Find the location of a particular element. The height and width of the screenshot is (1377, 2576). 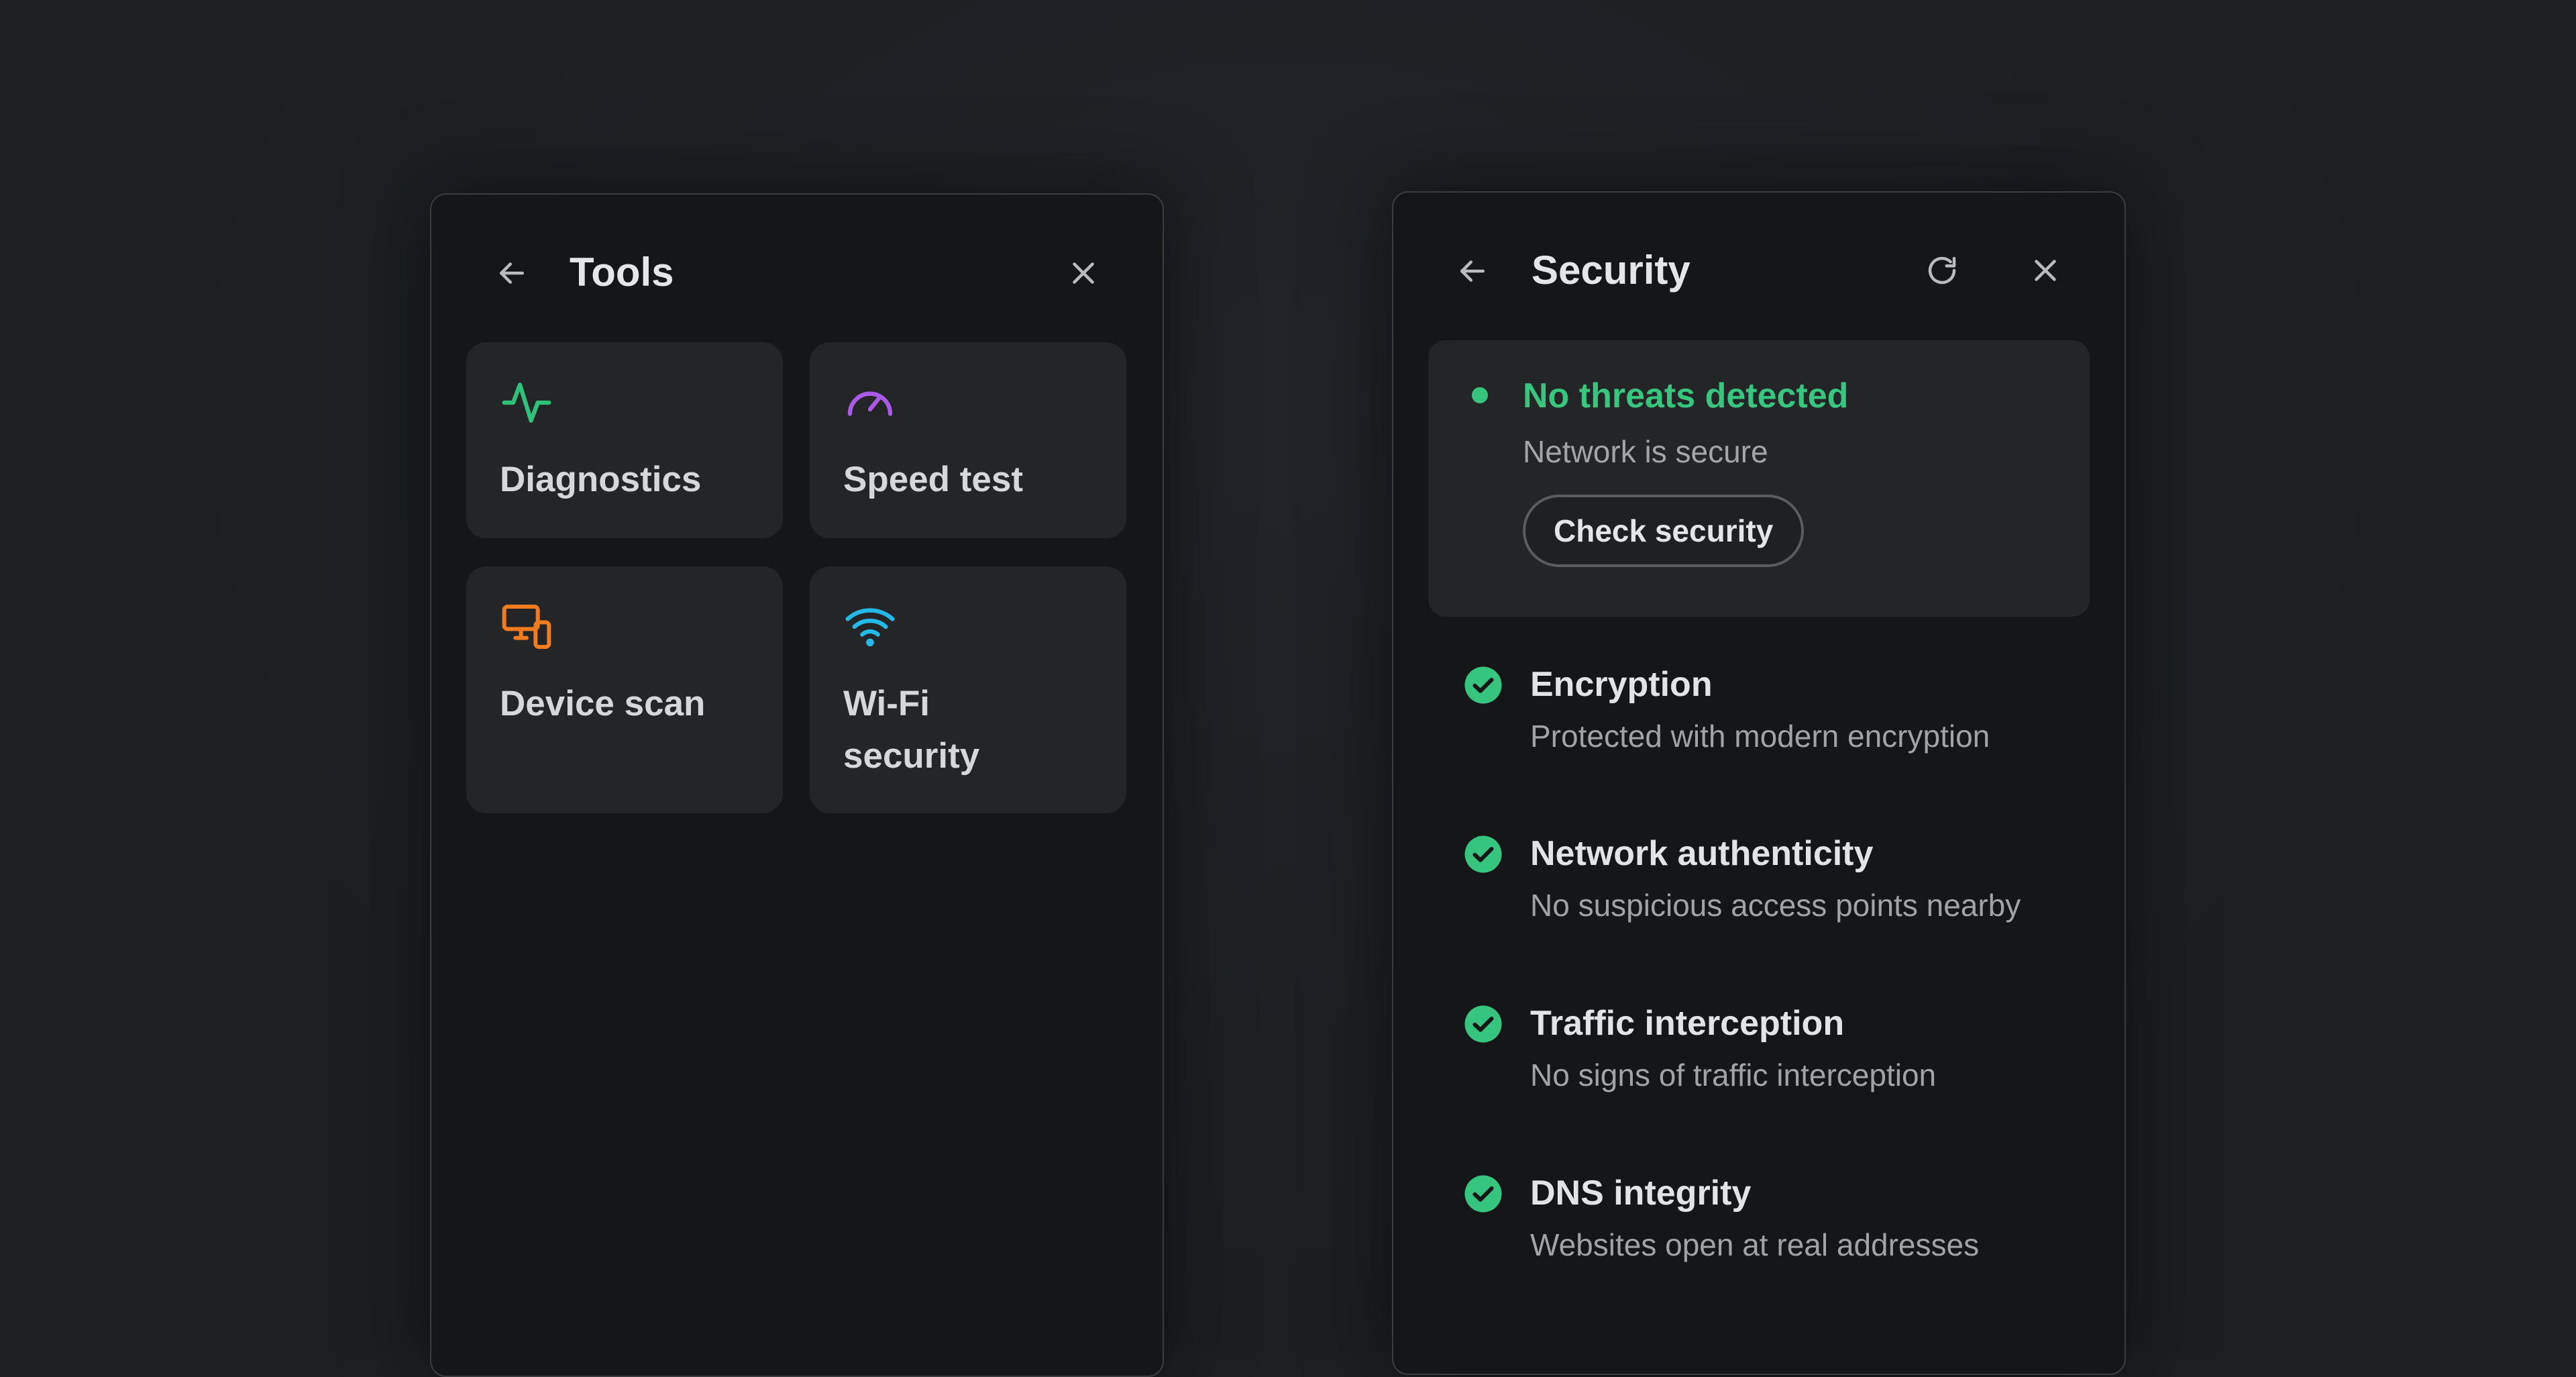

tile-wifi-security: Wi-Fi security is located at coordinates (968, 689).